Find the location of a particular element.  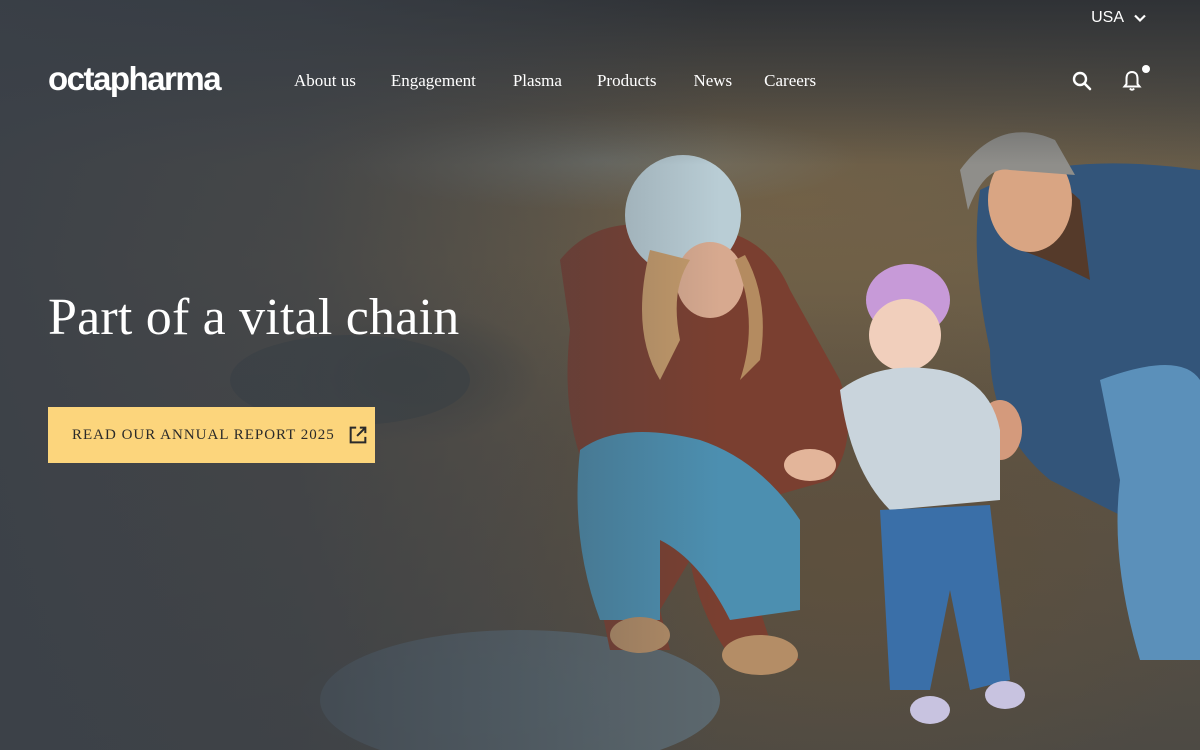

bell-icon is located at coordinates (1132, 80).